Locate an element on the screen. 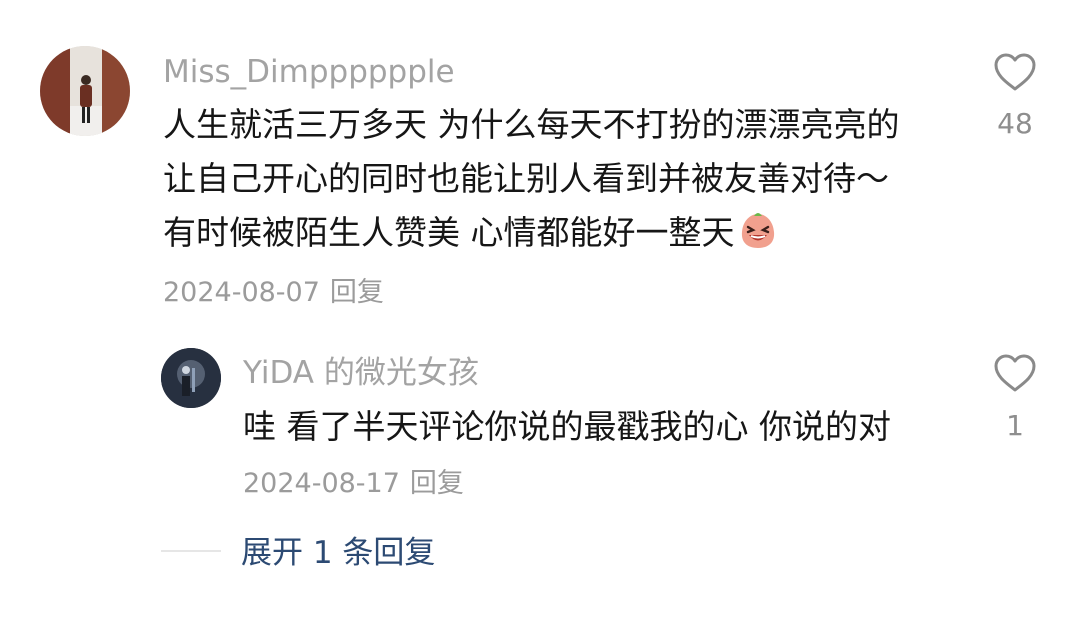  replier-avatar is located at coordinates (191, 378).